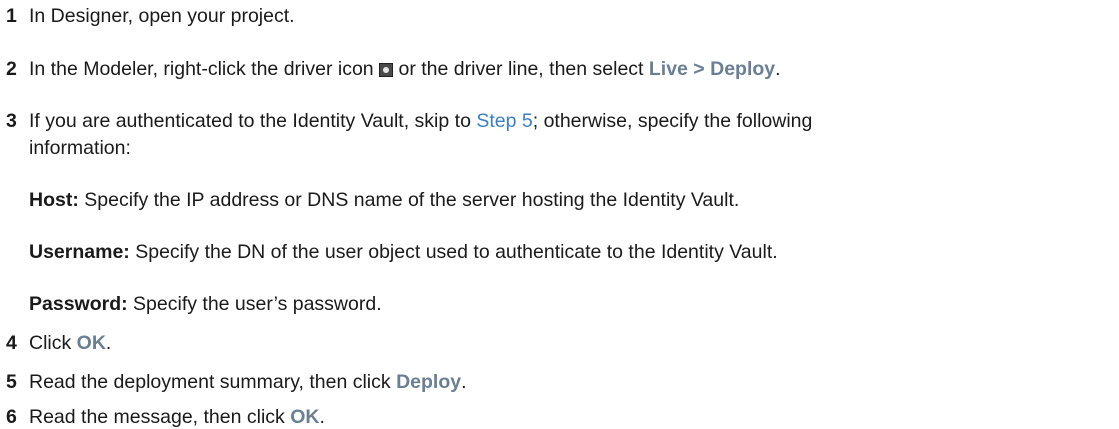  What do you see at coordinates (11, 16) in the screenshot?
I see `step-number: 1` at bounding box center [11, 16].